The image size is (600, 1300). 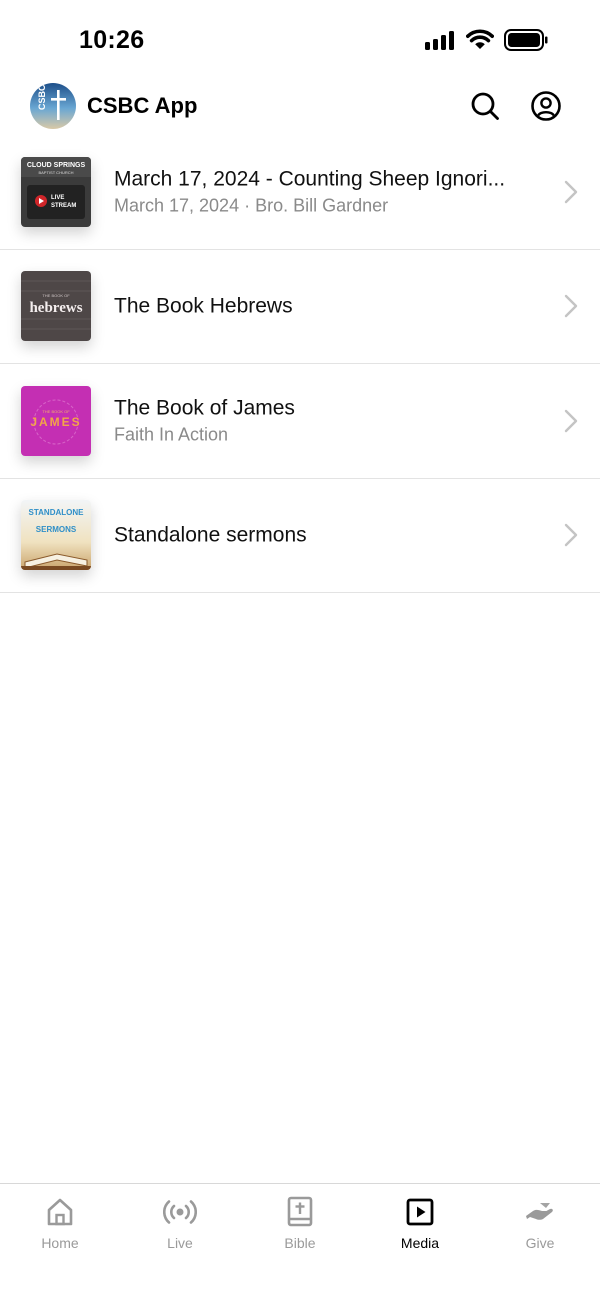 I want to click on list-item: STANDALONE SERMONS Standalone sermons, so click(x=300, y=536).